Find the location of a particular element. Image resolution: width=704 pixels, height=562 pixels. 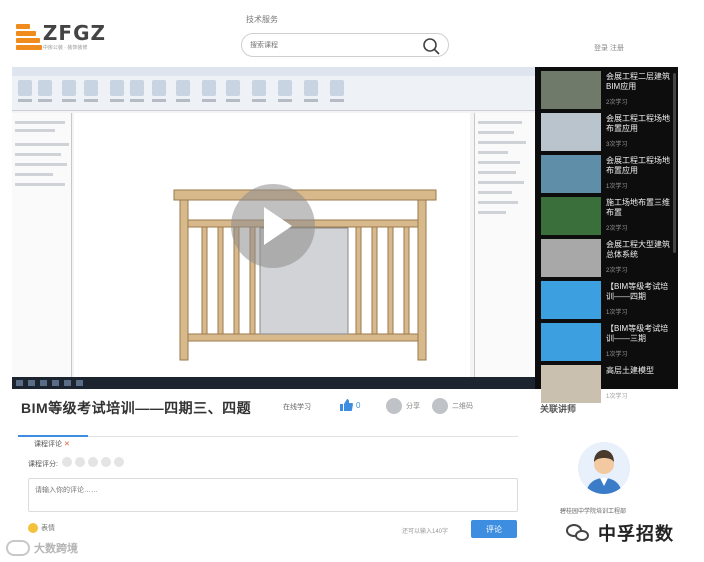

study-button: 在线学习 is located at coordinates (297, 407).